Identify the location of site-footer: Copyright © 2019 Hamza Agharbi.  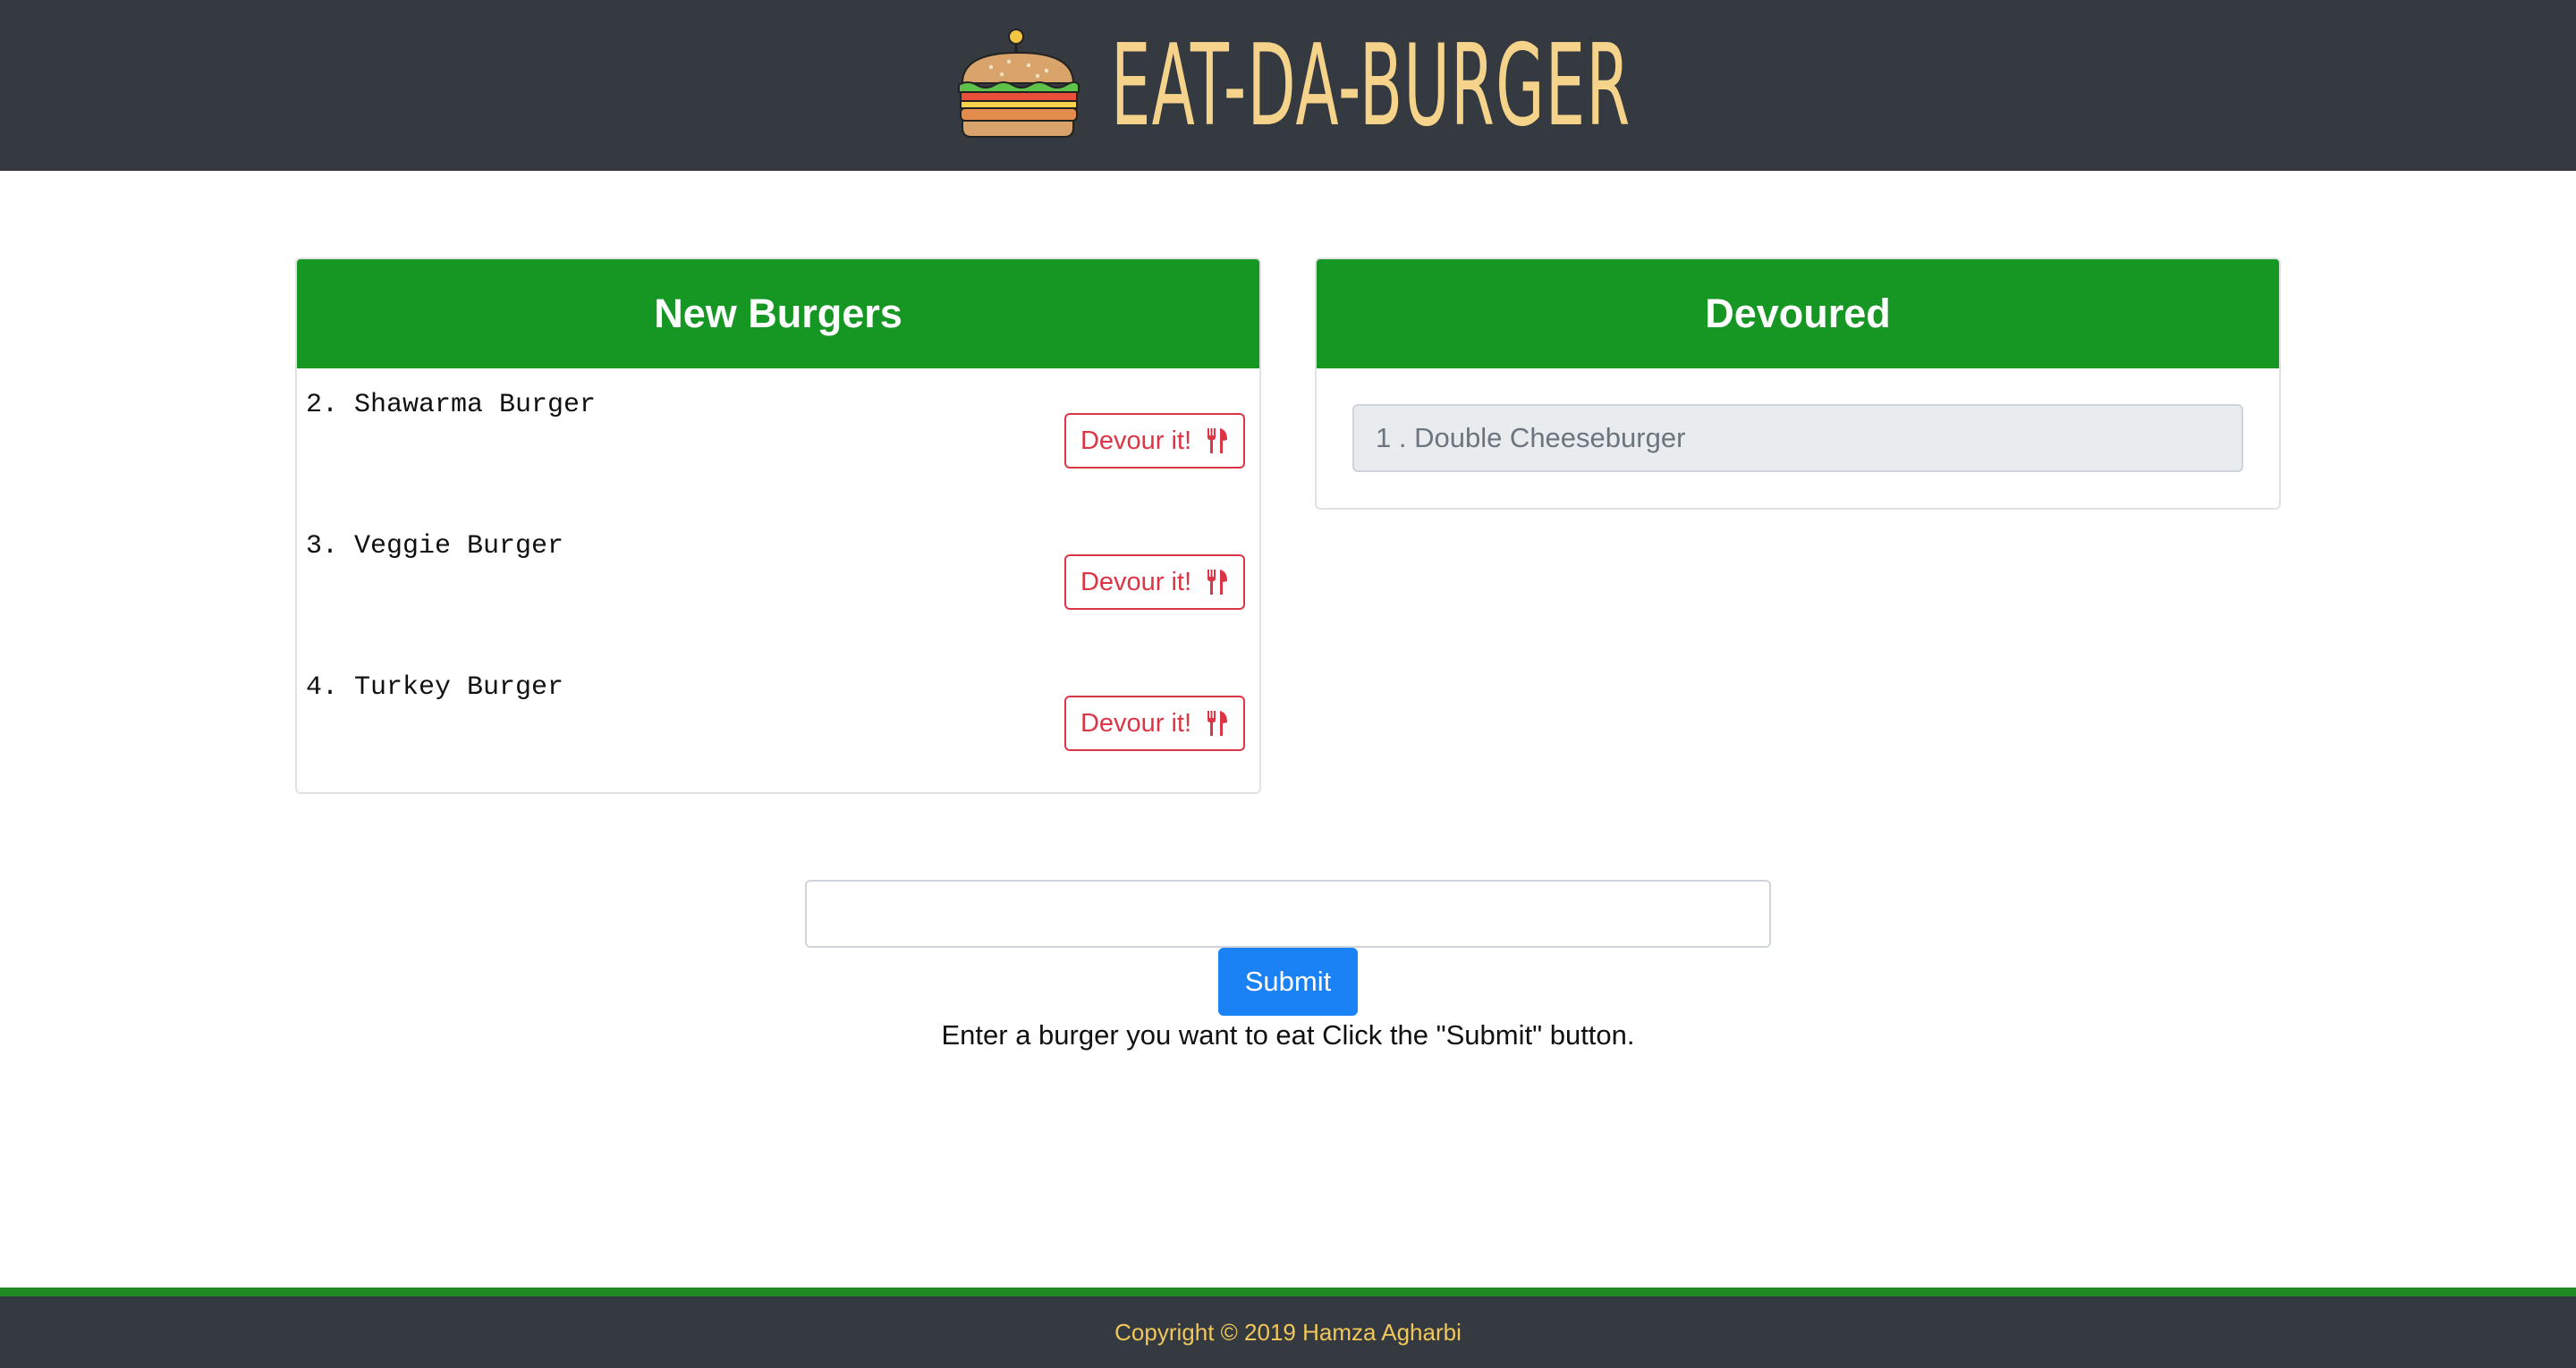
(1288, 1332).